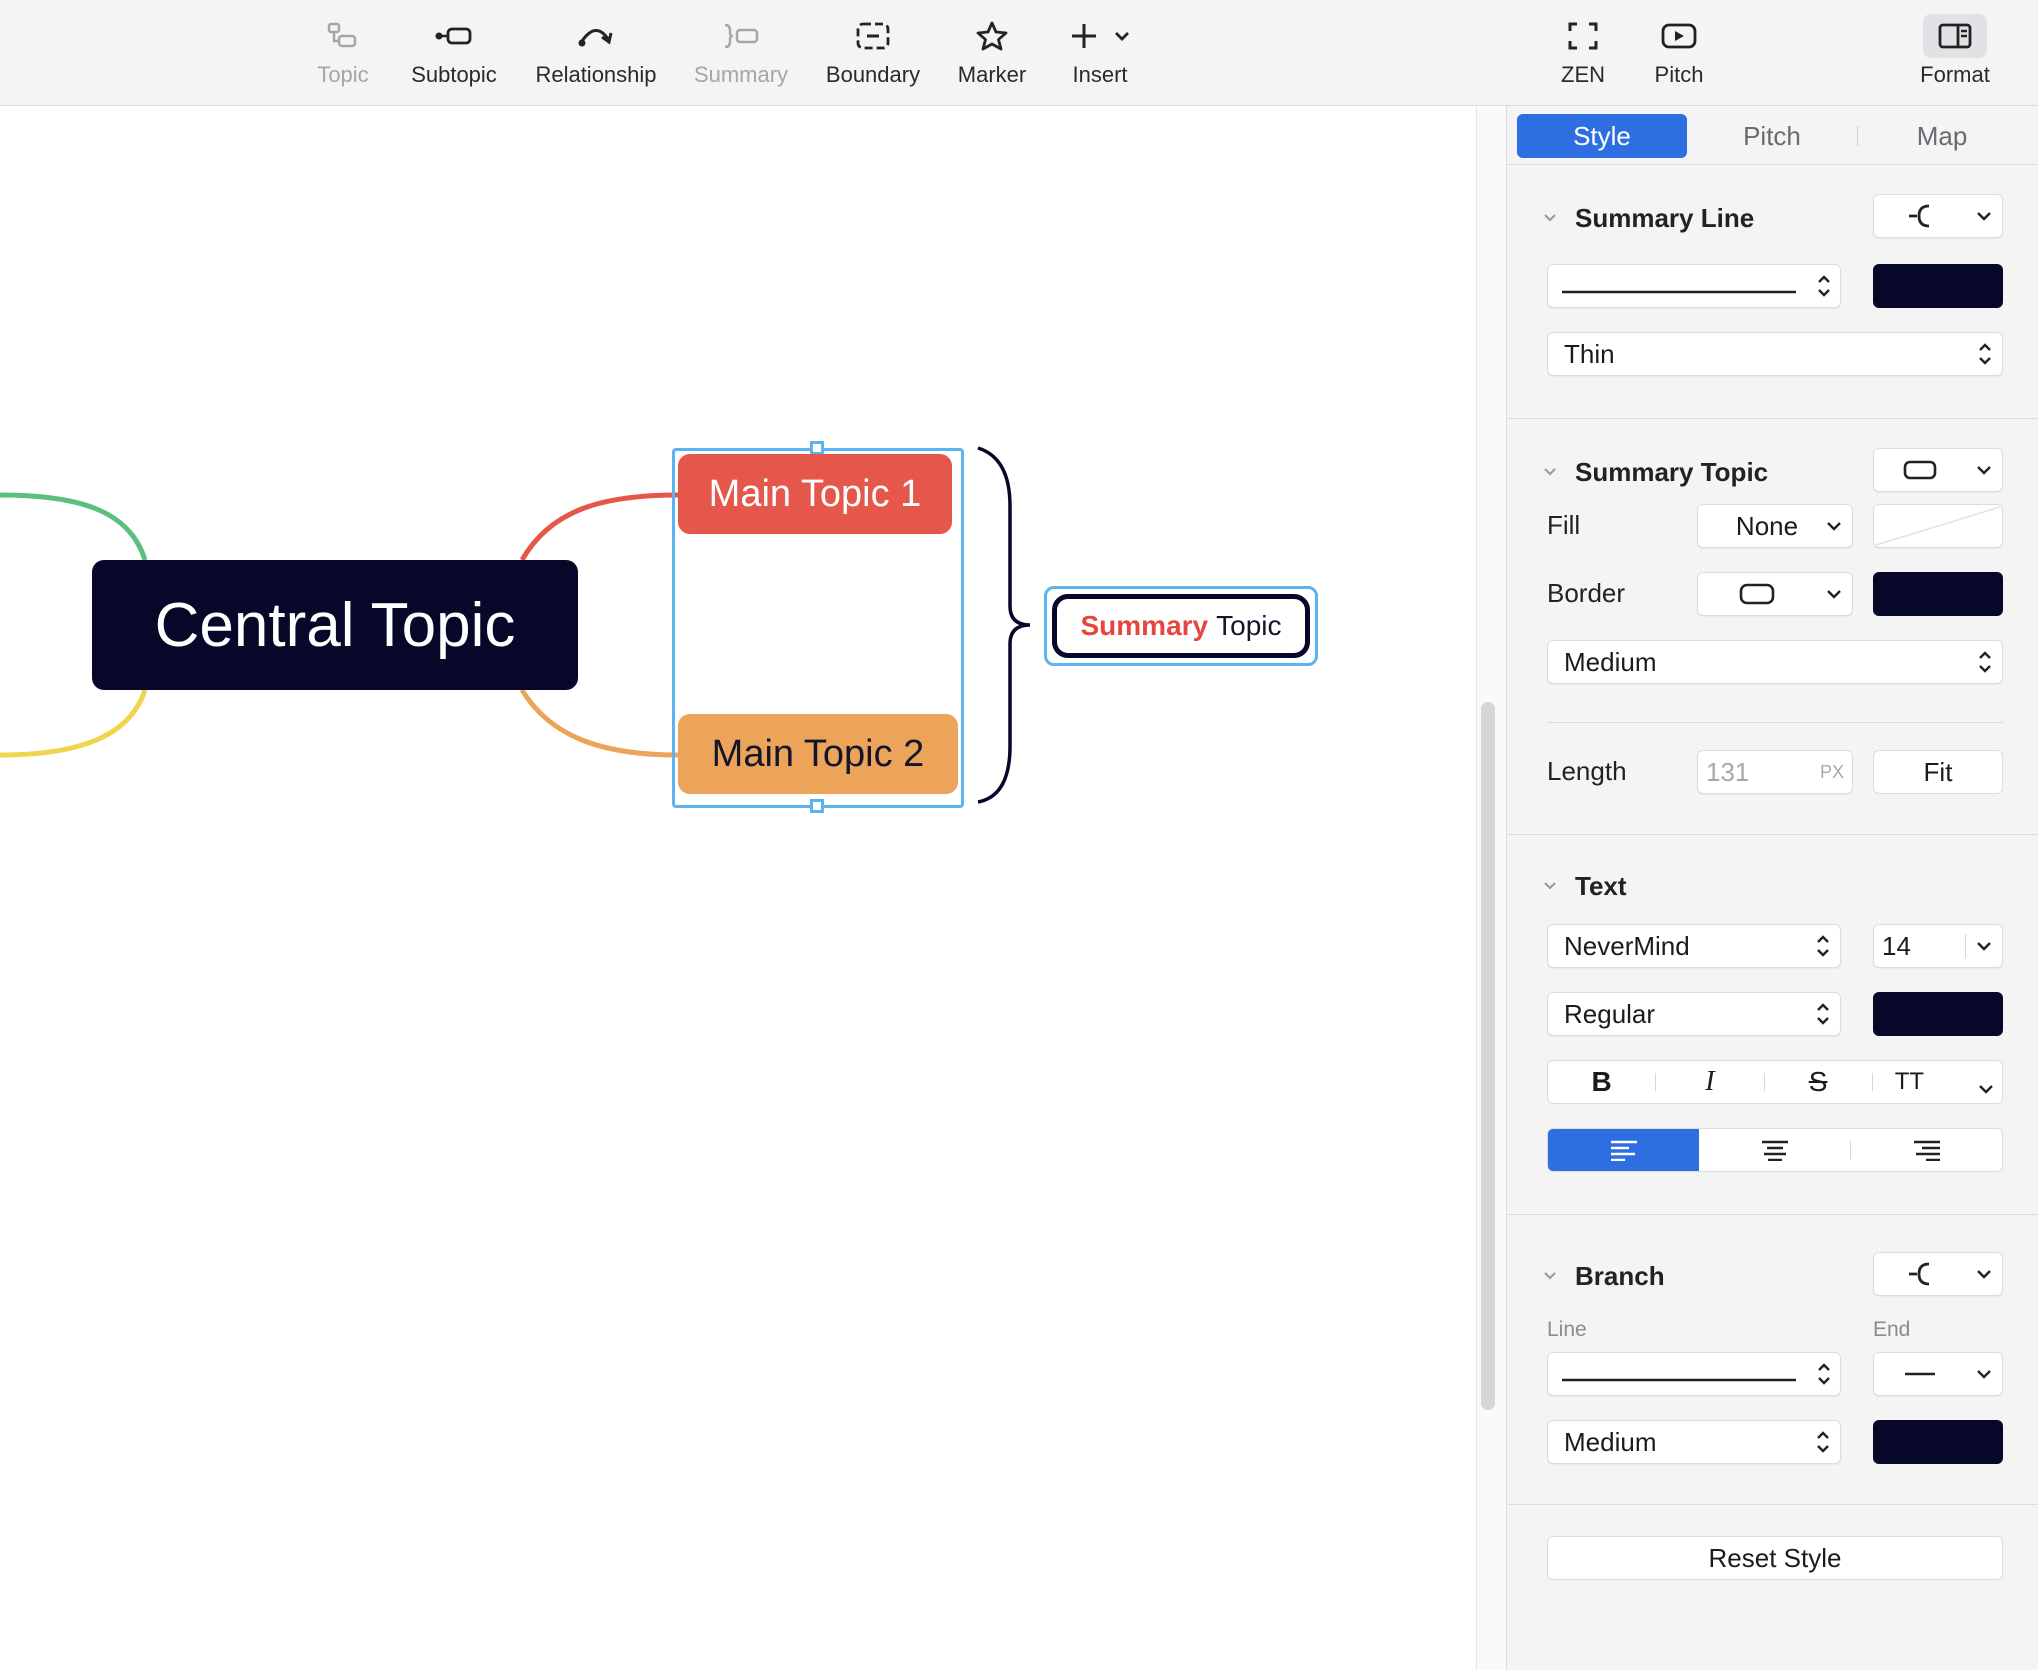  What do you see at coordinates (1601, 885) in the screenshot?
I see `text-section-title: Text` at bounding box center [1601, 885].